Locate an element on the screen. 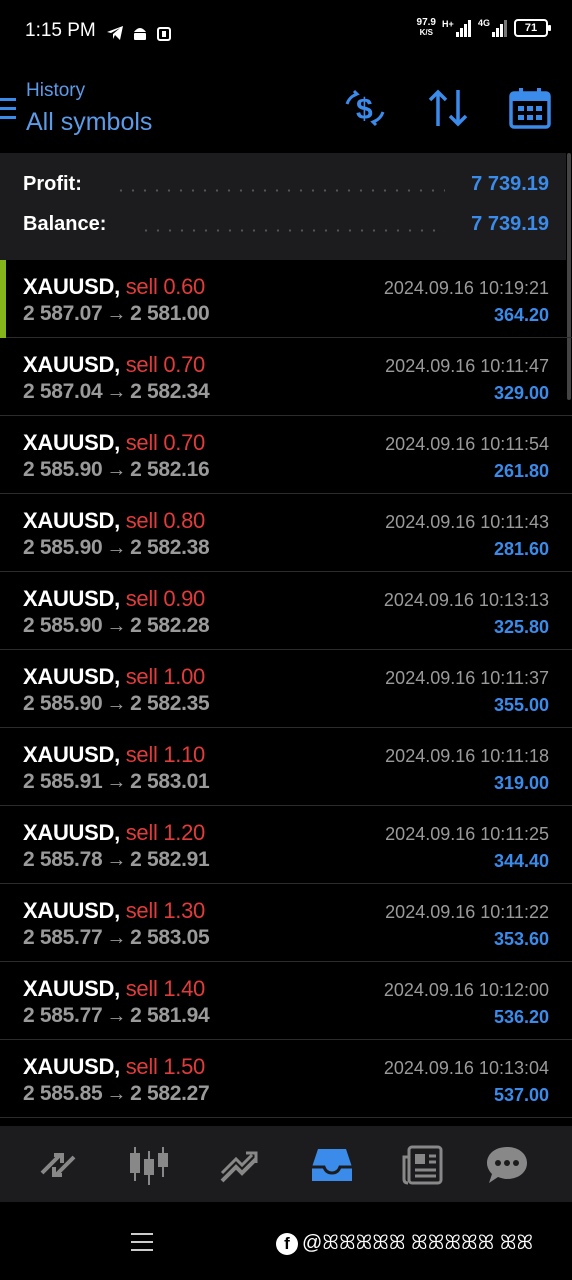 This screenshot has height=1280, width=572. chart-icon is located at coordinates (149, 1165).